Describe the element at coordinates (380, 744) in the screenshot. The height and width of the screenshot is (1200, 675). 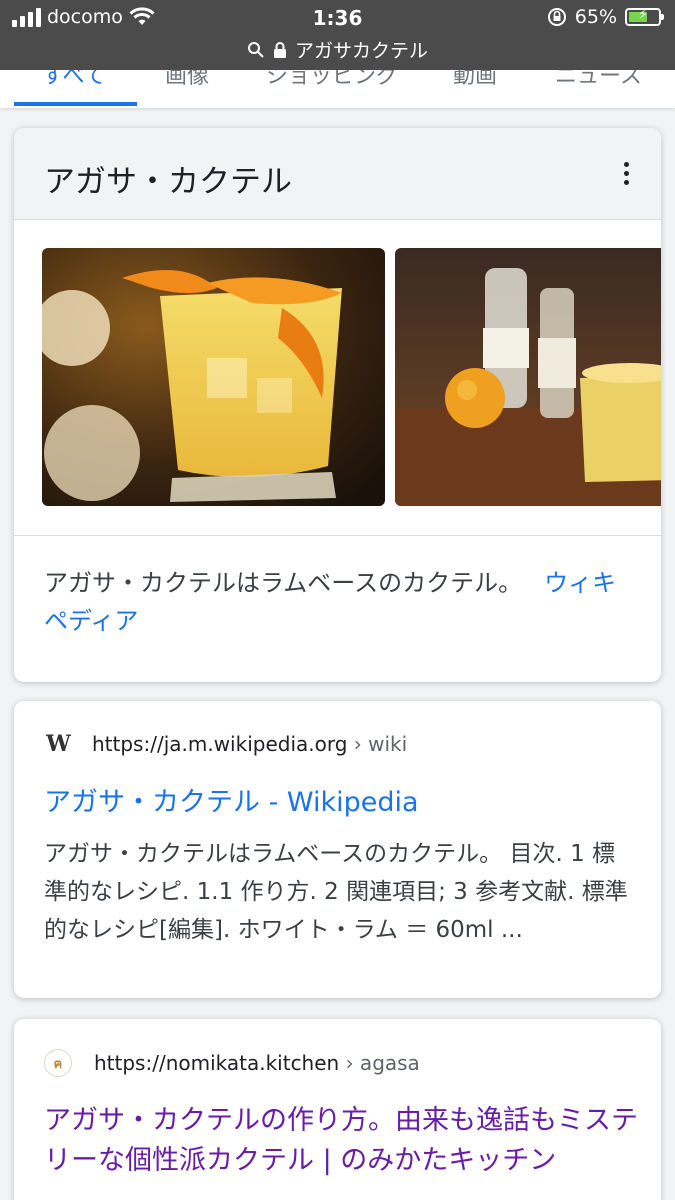
I see `result-breadcrumb: › wiki` at that location.